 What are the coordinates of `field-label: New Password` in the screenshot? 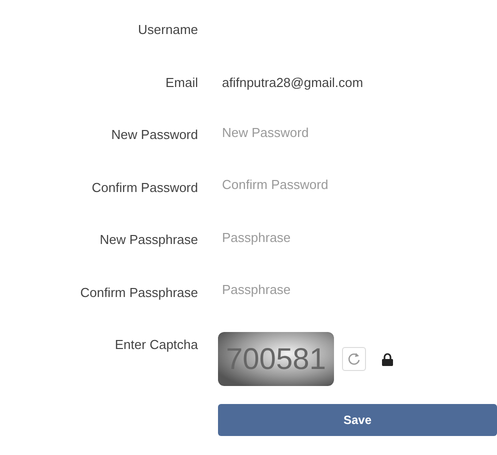 It's located at (154, 135).